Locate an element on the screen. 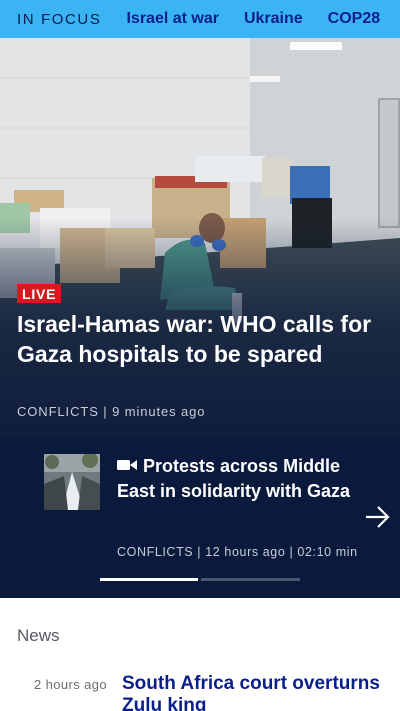 This screenshot has width=400, height=711. video-thumbnail is located at coordinates (72, 482).